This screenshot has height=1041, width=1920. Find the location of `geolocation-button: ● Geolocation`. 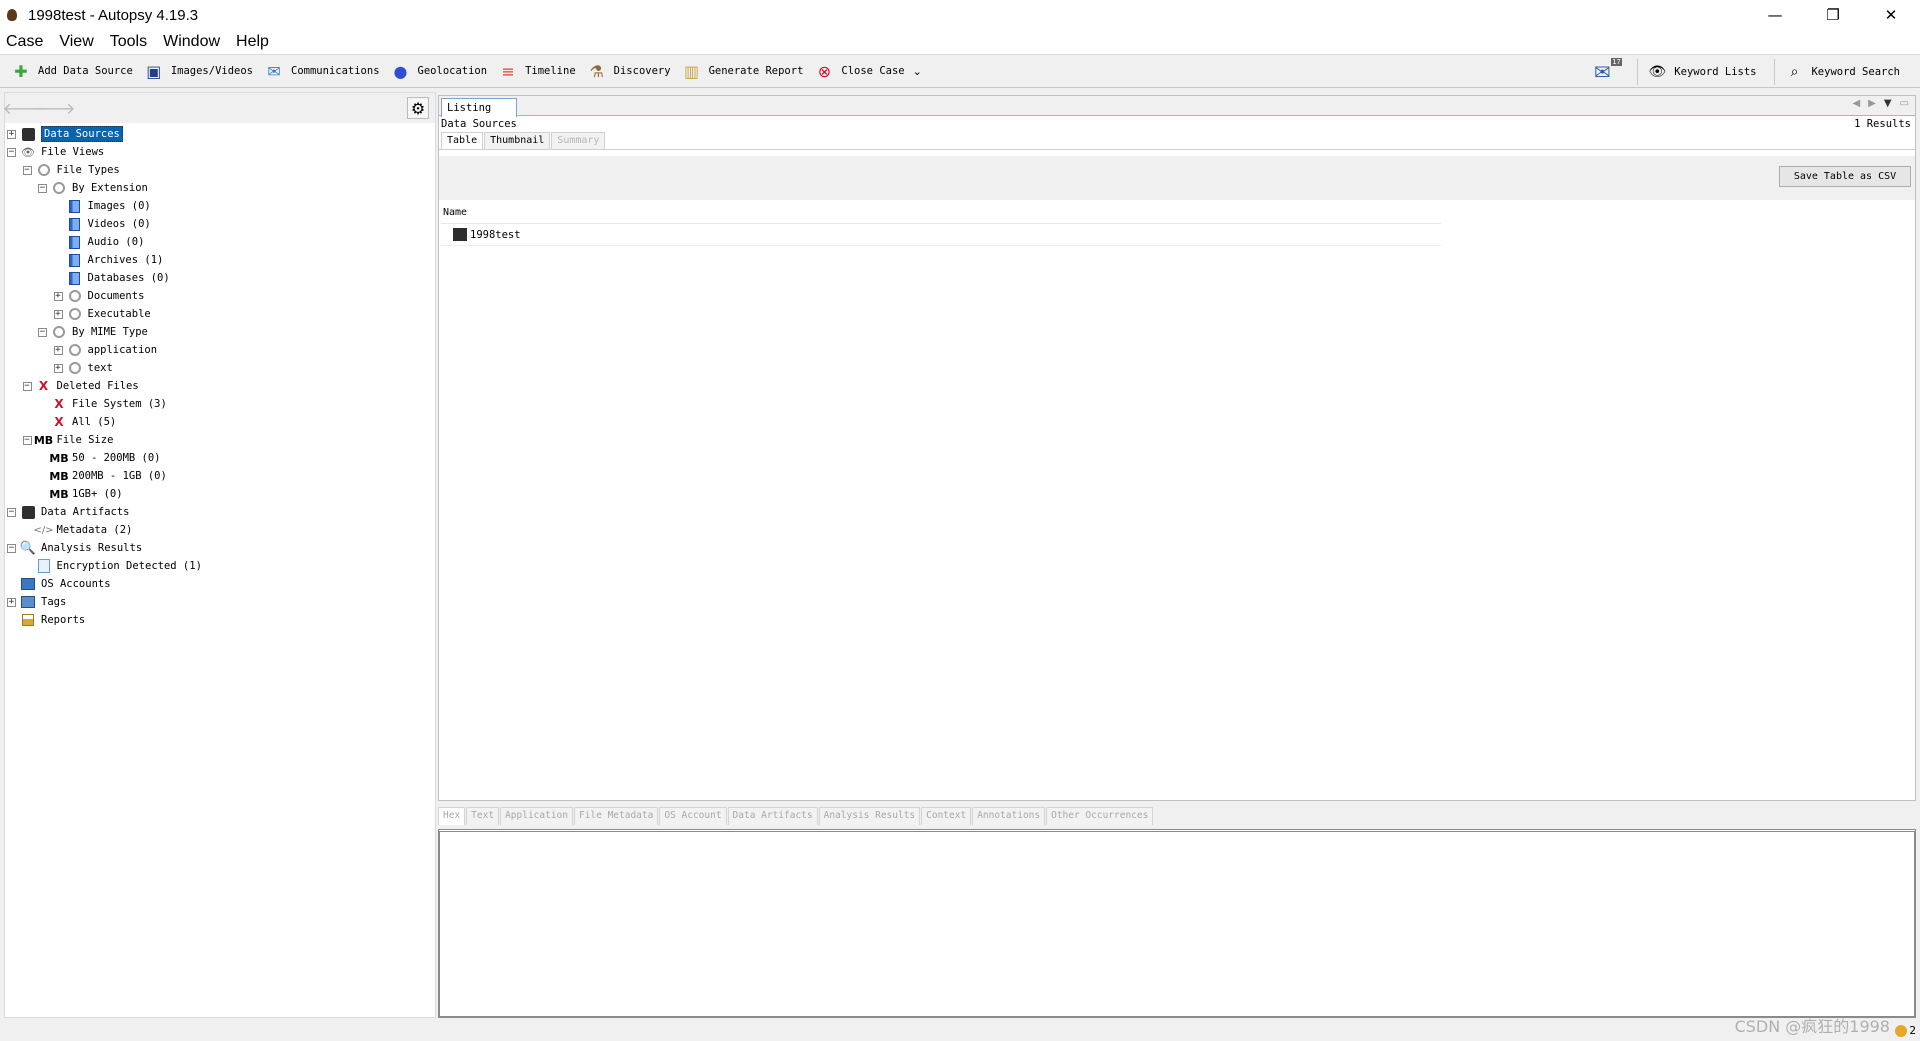

geolocation-button: ● Geolocation is located at coordinates (439, 71).